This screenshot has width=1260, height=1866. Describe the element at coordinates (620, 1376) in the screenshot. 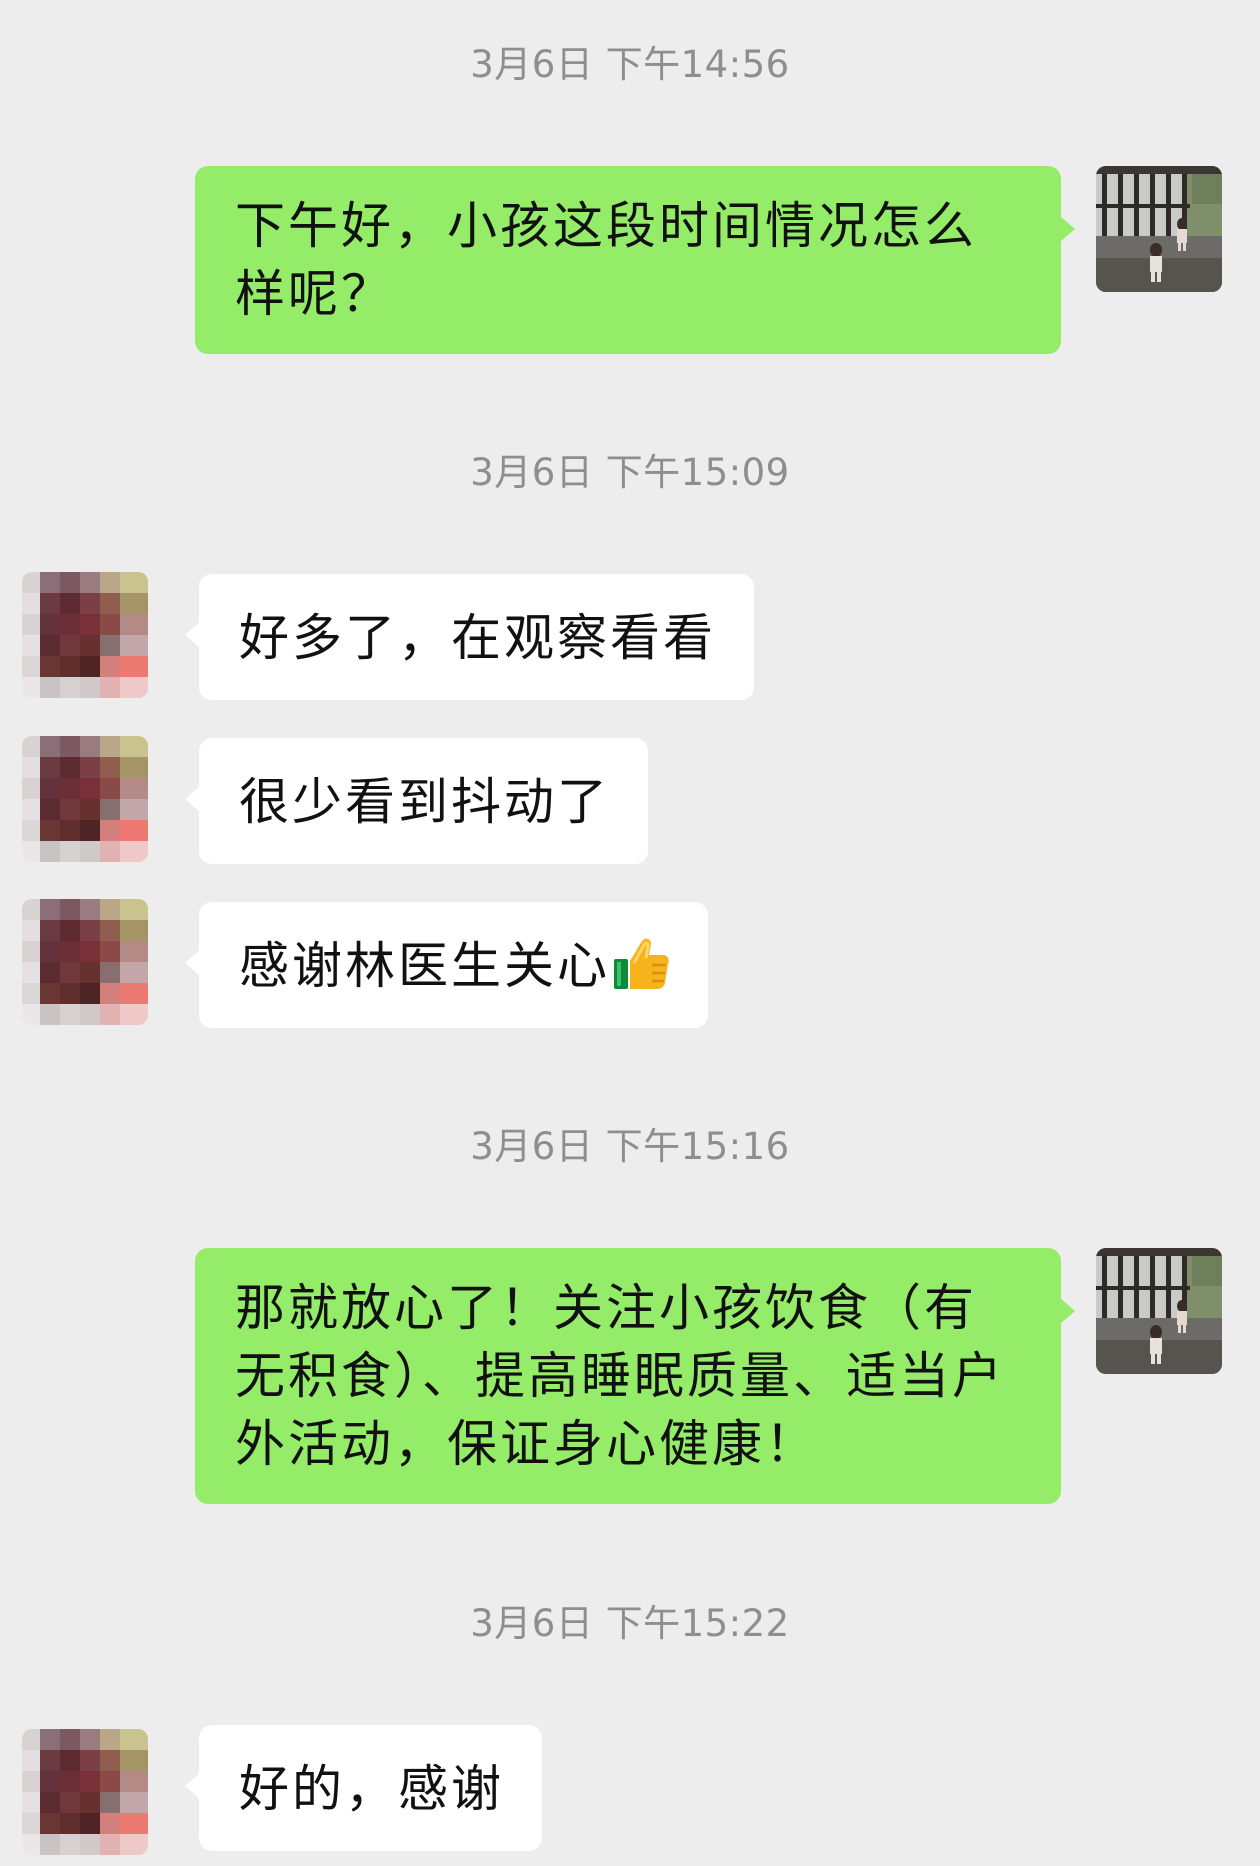

I see `message-text: 那就放心了！关注小孩饮食（有无积食）、提高睡眠质量、适当户外活动，保证身心健康！` at that location.